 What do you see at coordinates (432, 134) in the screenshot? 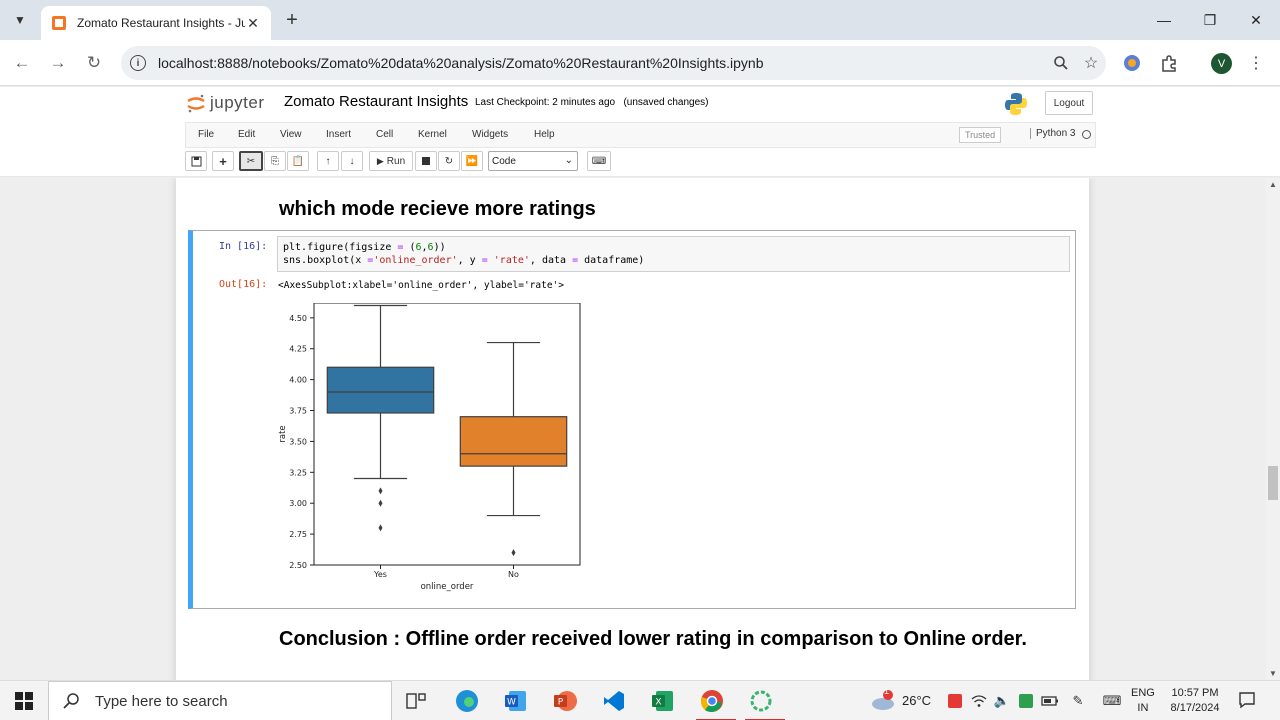
I see `menu-kernel: Kernel` at bounding box center [432, 134].